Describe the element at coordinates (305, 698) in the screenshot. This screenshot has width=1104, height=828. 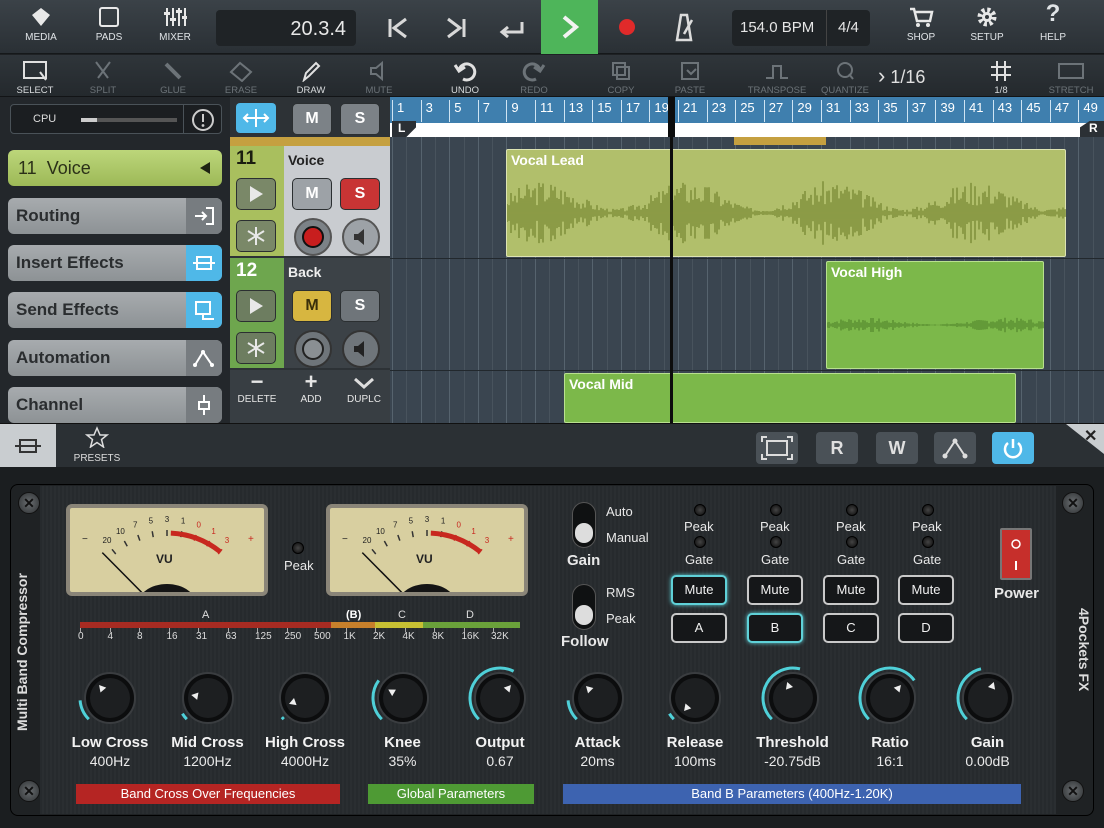
I see `knob-high-cross` at that location.